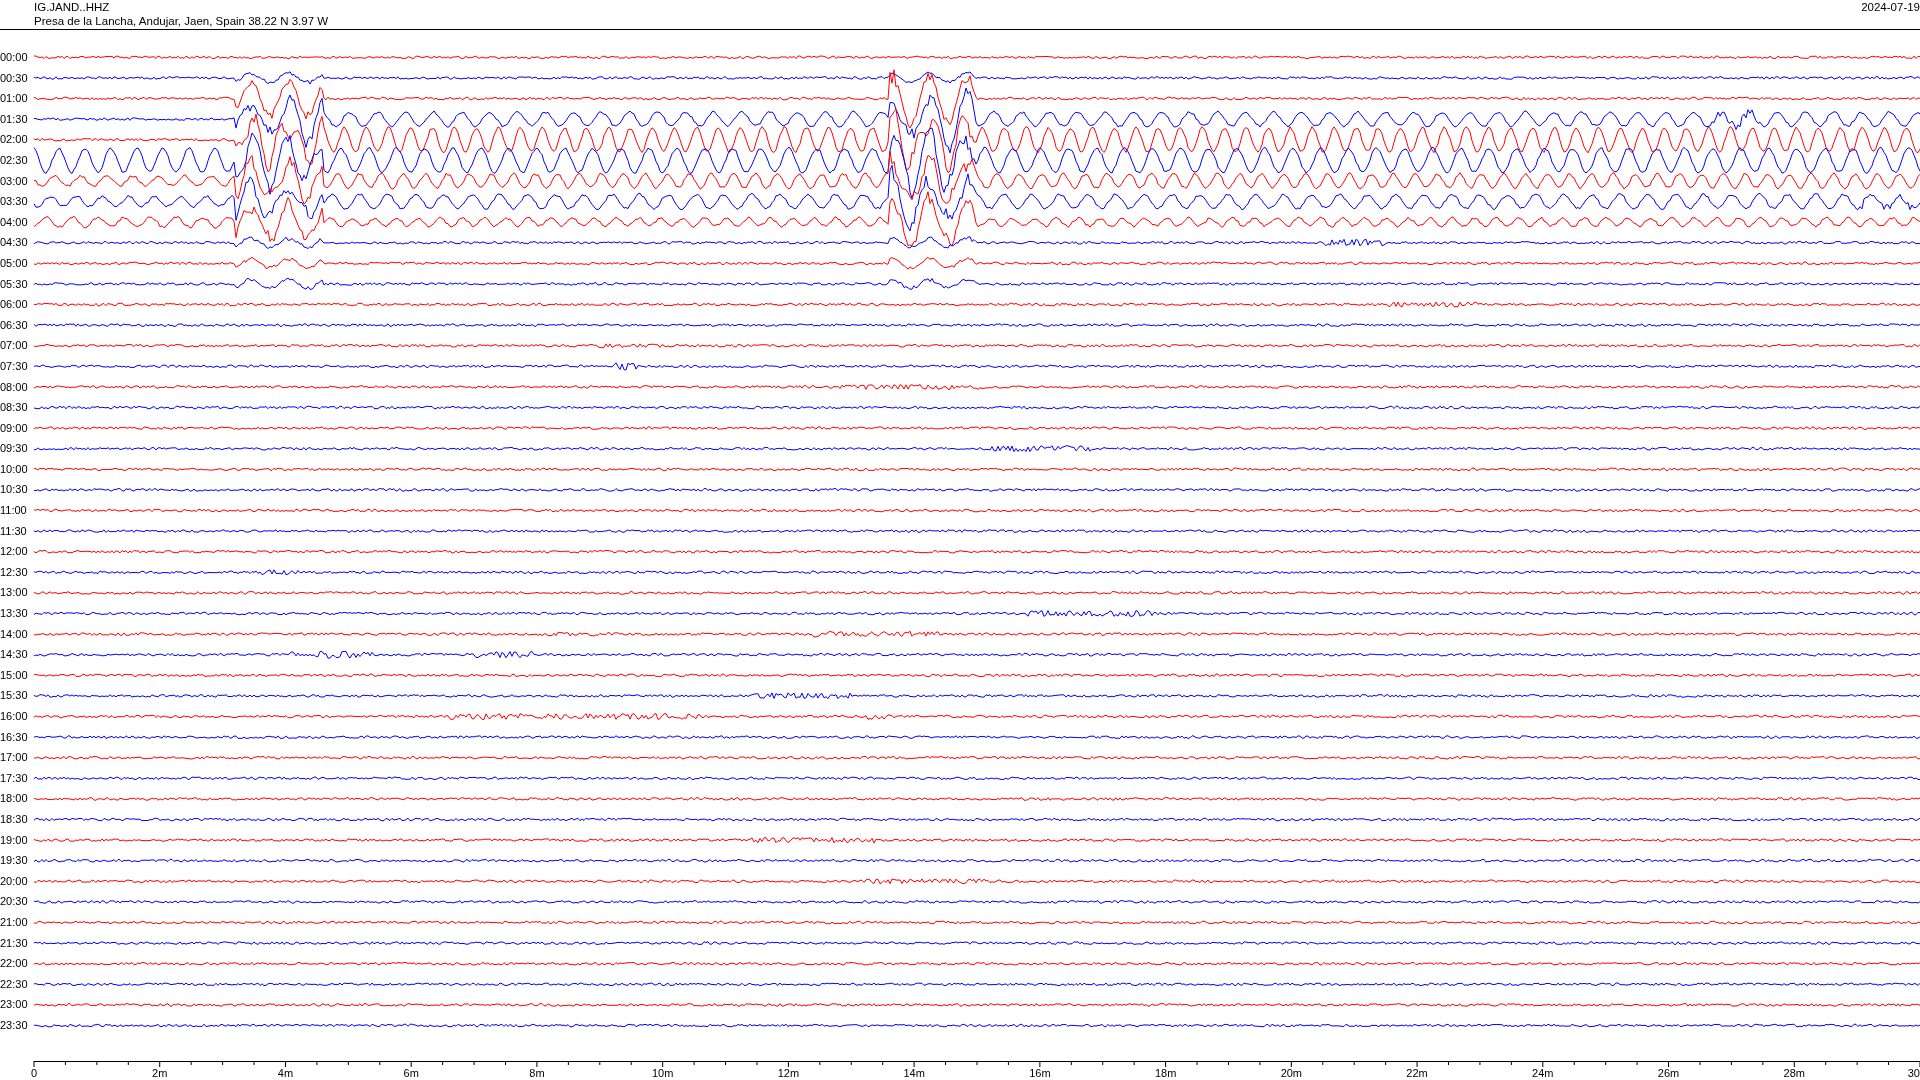  I want to click on time-label: 07:30, so click(14, 366).